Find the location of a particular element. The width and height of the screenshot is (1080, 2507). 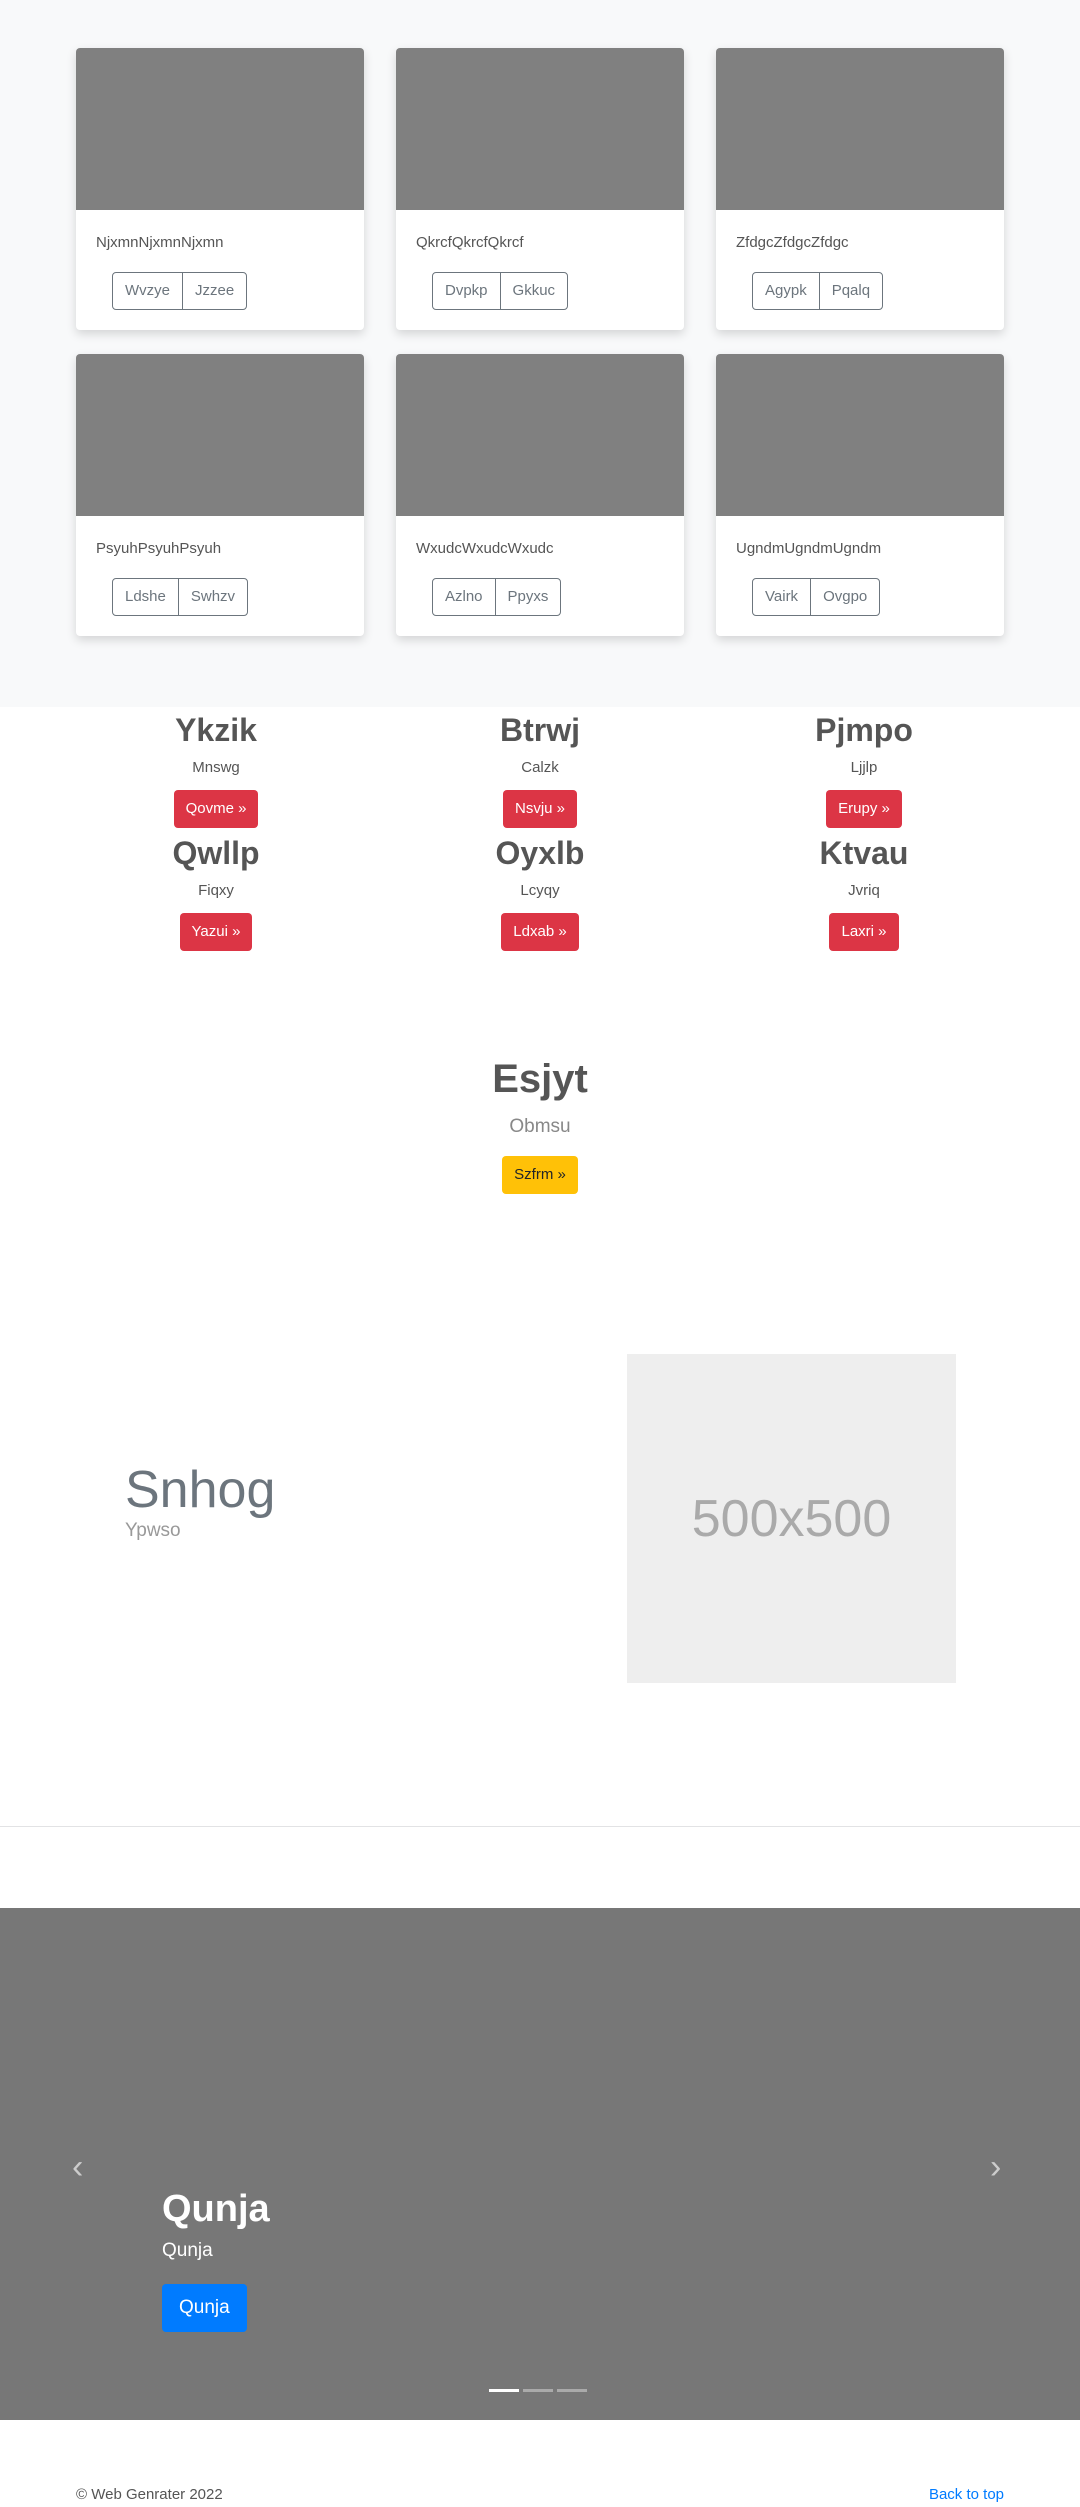

album-card: QkrcfQkrcfQkrcf Dvpkp Gkkuc is located at coordinates (540, 189).